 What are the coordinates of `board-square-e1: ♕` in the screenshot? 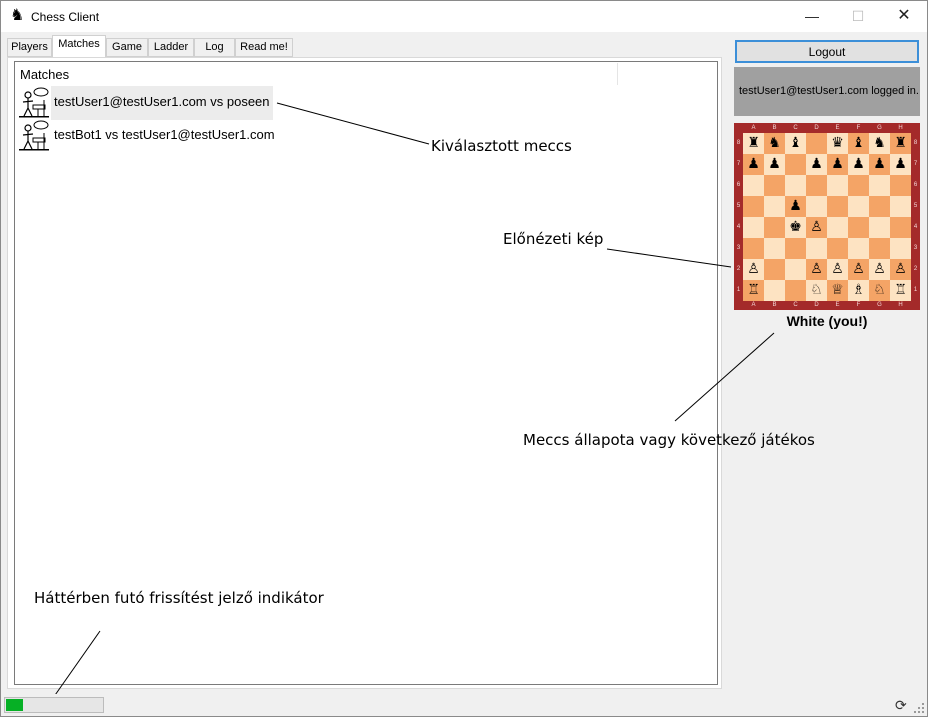 It's located at (837, 290).